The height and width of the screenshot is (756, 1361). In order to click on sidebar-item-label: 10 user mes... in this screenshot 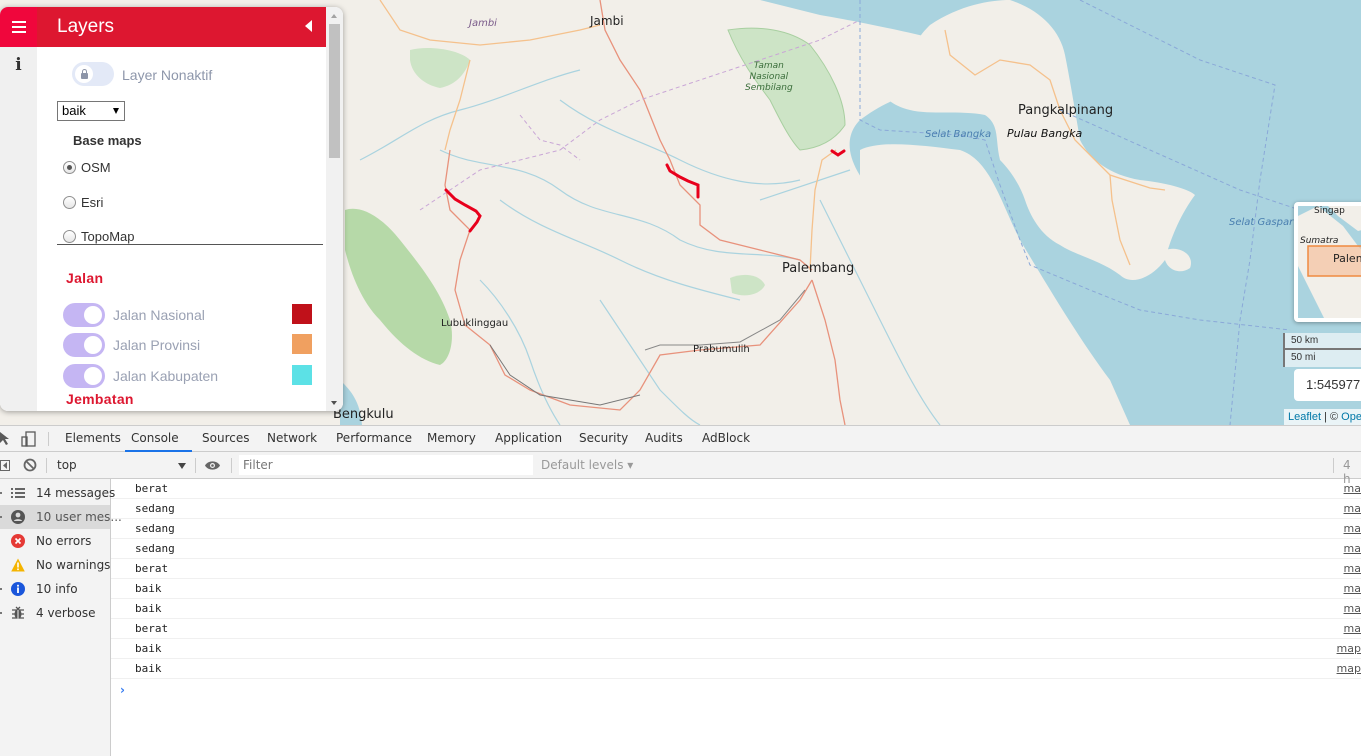, I will do `click(79, 517)`.